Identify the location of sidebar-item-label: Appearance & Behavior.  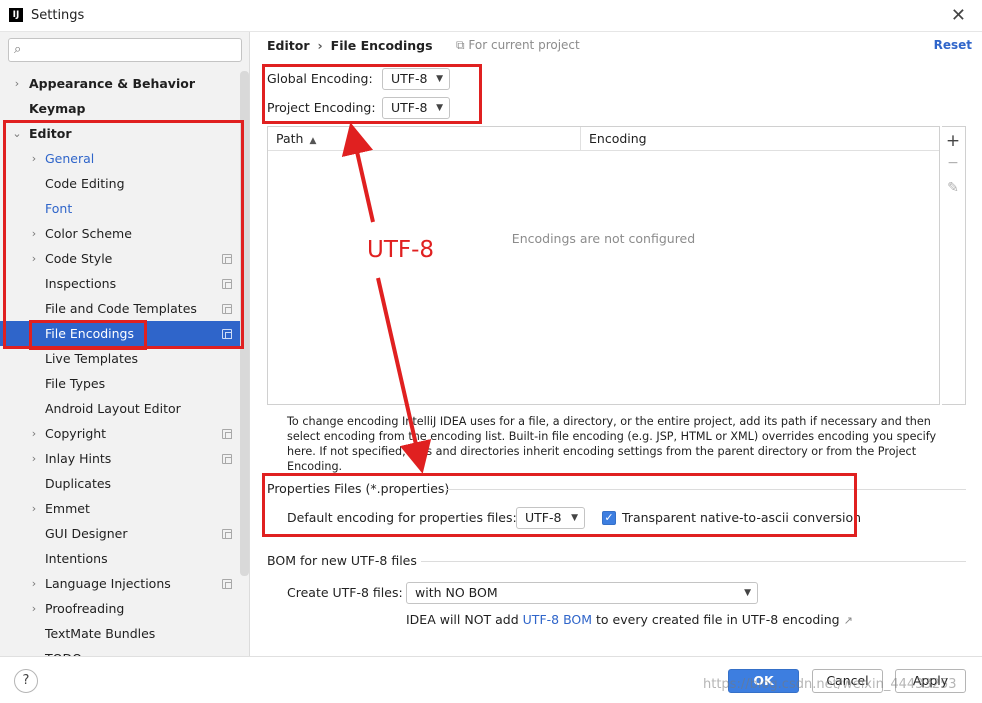
(112, 83).